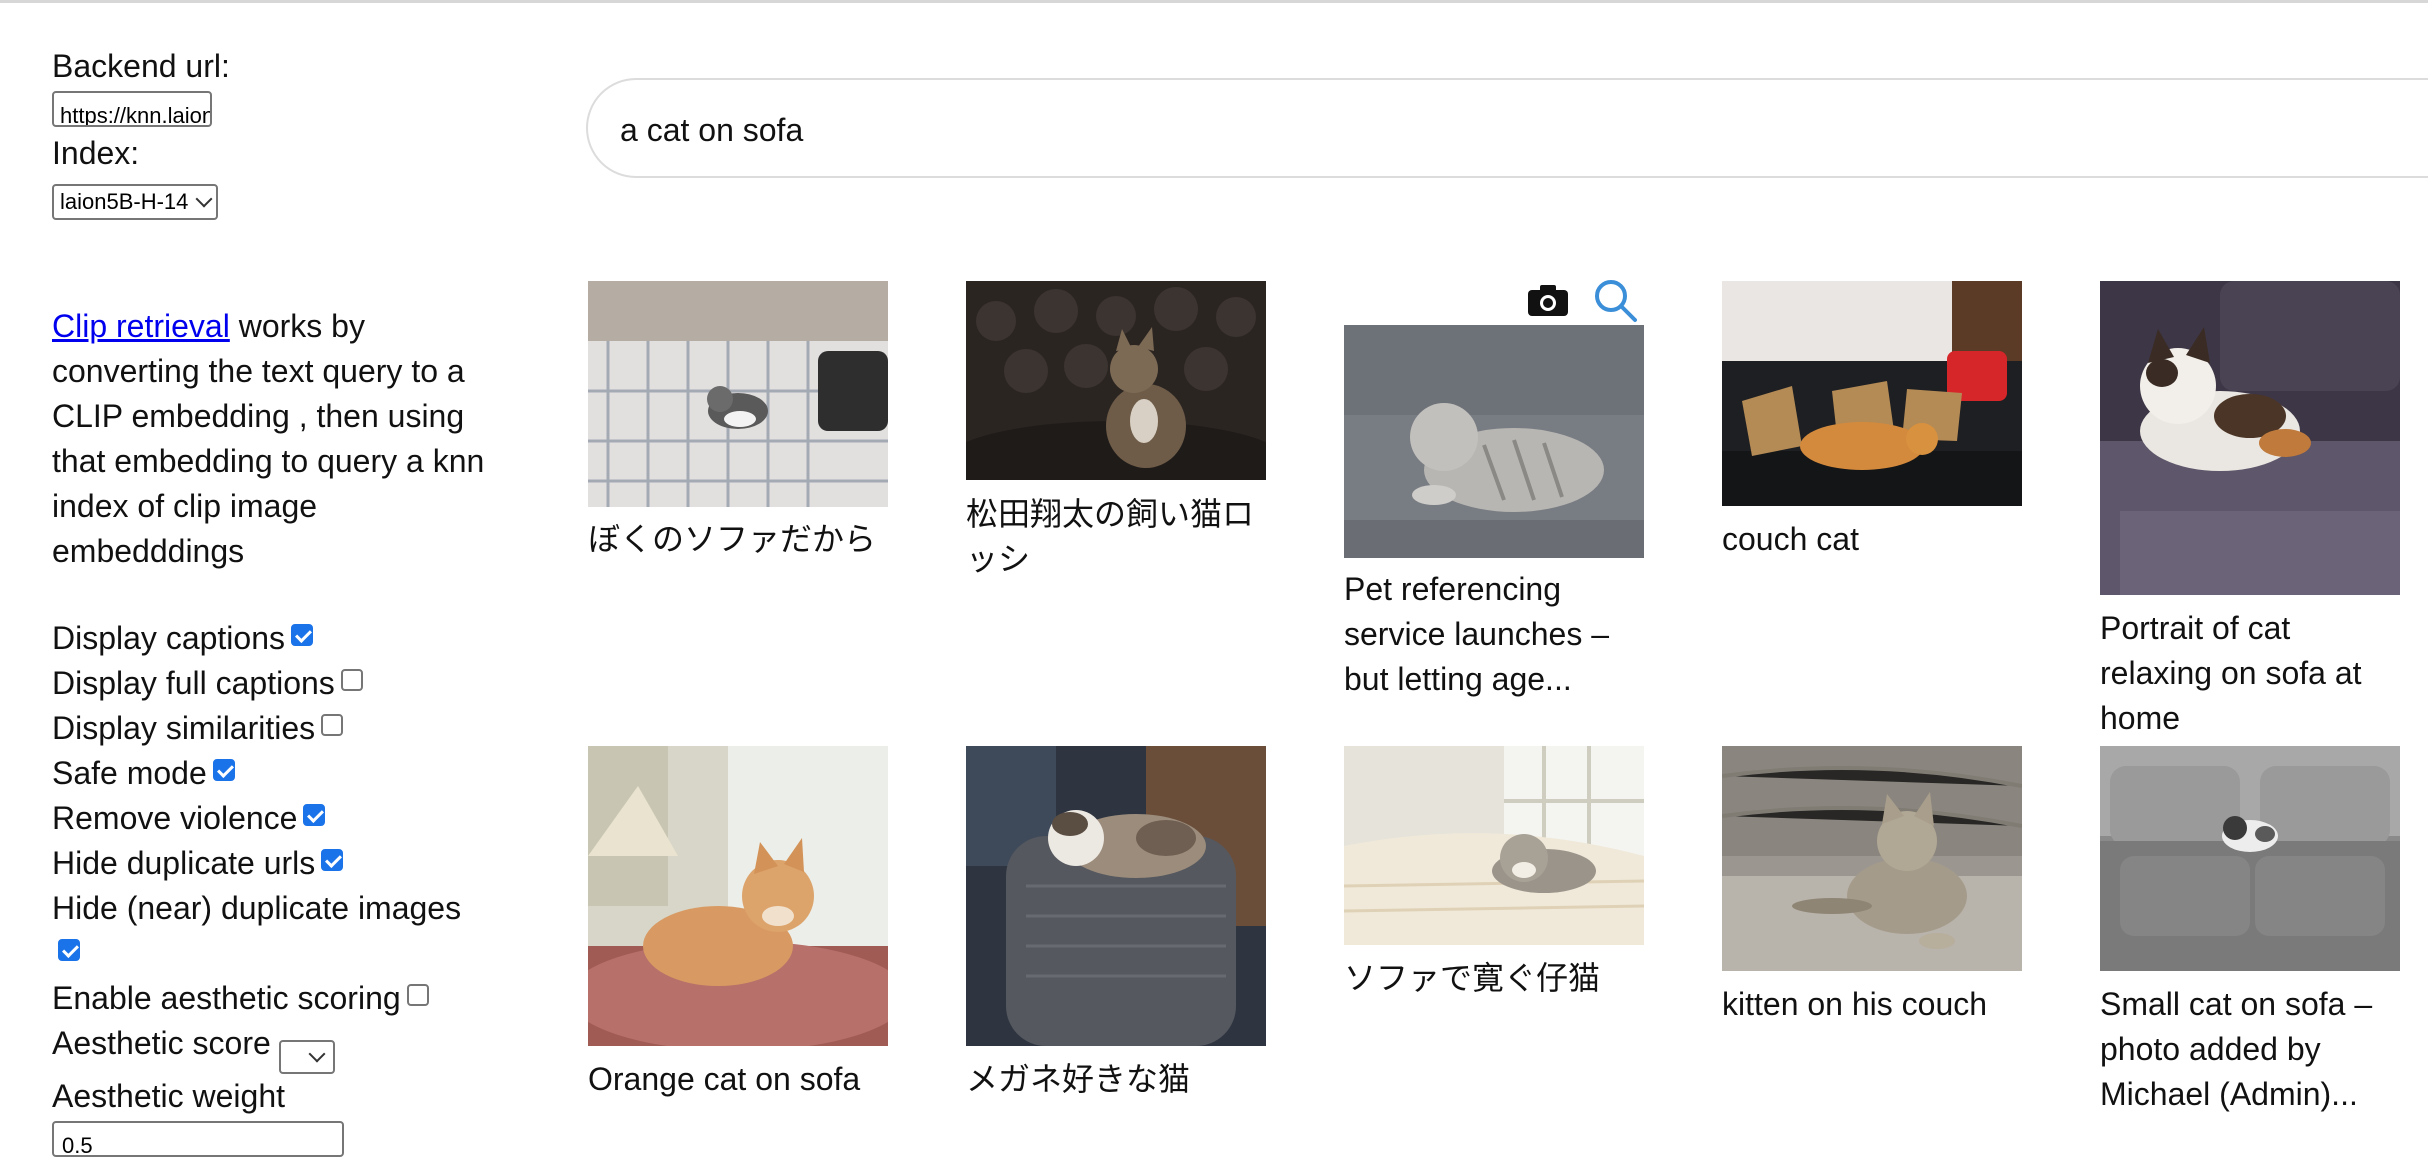 This screenshot has width=2428, height=1168. What do you see at coordinates (332, 724) in the screenshot?
I see `display-similarities-checkbox` at bounding box center [332, 724].